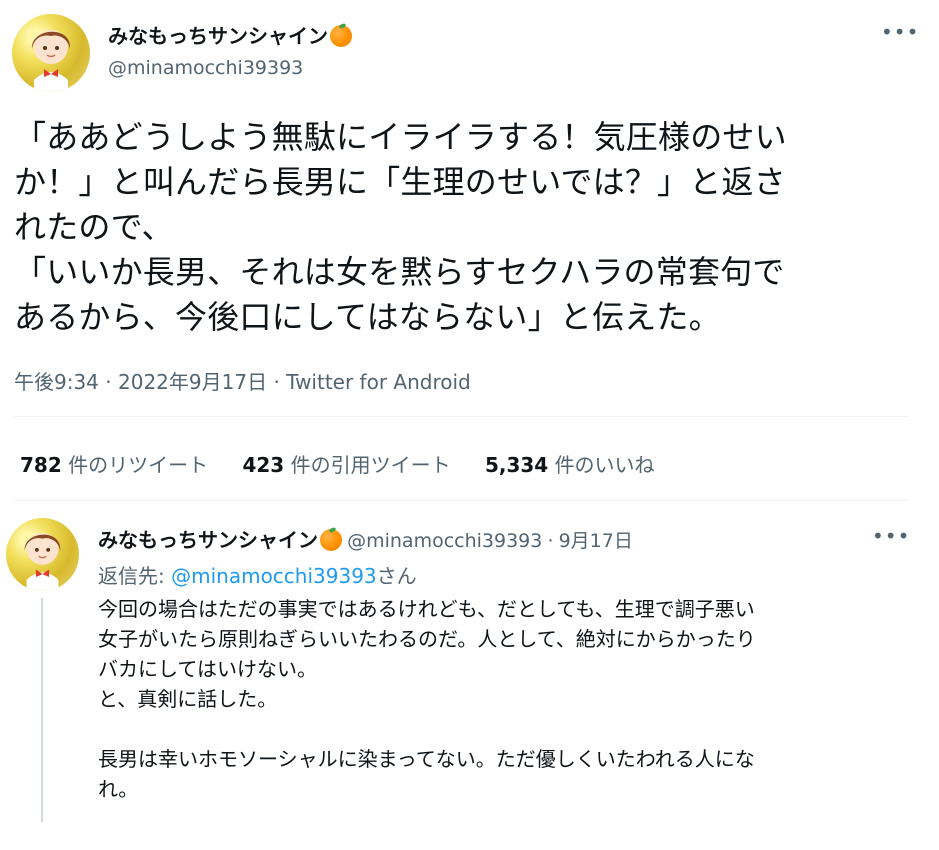 The height and width of the screenshot is (850, 939). I want to click on replying-to: 返信先: @minamocchi39393さん, so click(257, 574).